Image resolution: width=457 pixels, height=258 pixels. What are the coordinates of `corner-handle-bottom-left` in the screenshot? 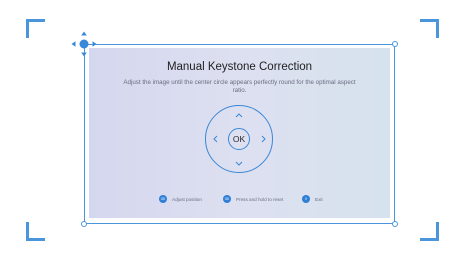 It's located at (84, 224).